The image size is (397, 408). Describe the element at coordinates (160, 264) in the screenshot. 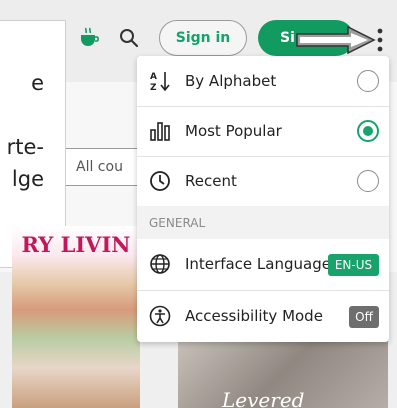

I see `globe-icon` at that location.